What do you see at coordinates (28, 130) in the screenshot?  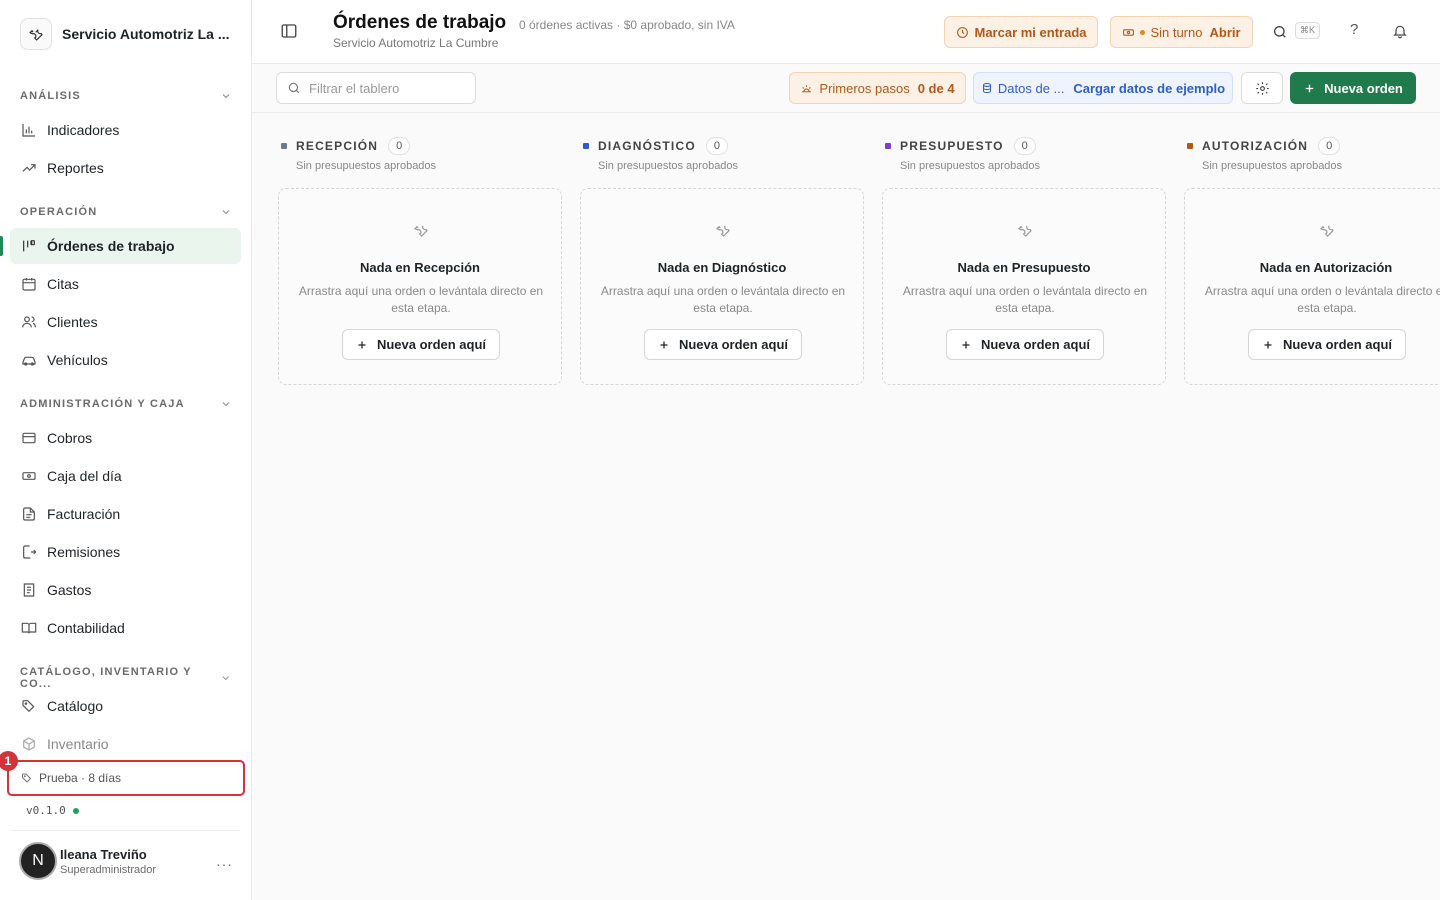 I see `bar-chart-icon` at bounding box center [28, 130].